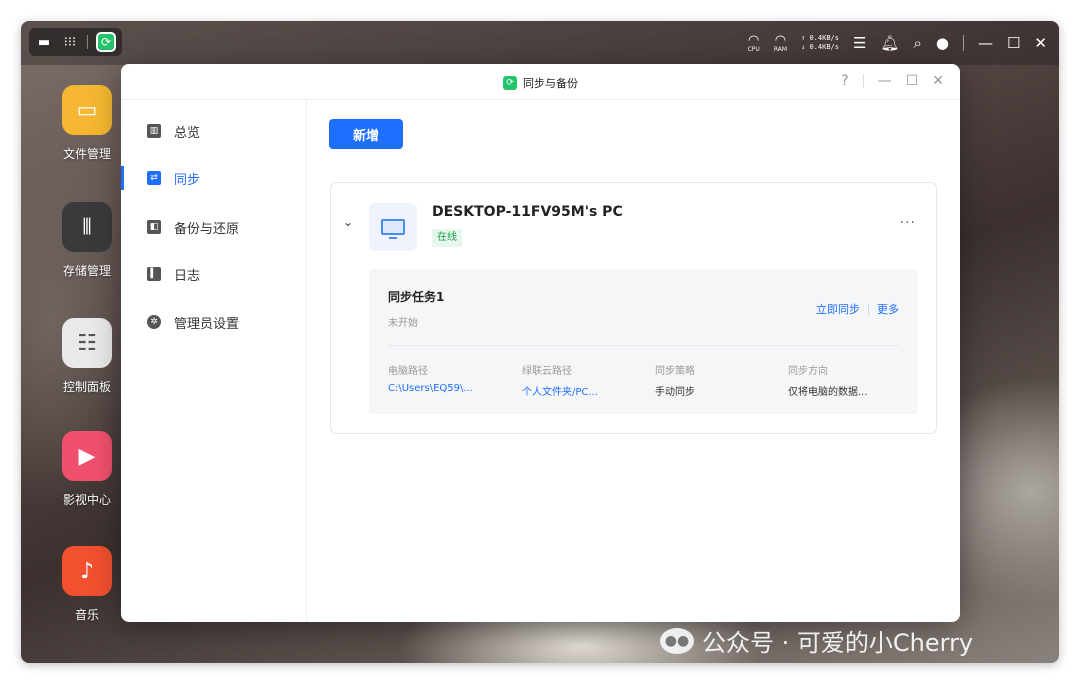 The height and width of the screenshot is (684, 1080). What do you see at coordinates (942, 43) in the screenshot?
I see `user-icon: ●` at bounding box center [942, 43].